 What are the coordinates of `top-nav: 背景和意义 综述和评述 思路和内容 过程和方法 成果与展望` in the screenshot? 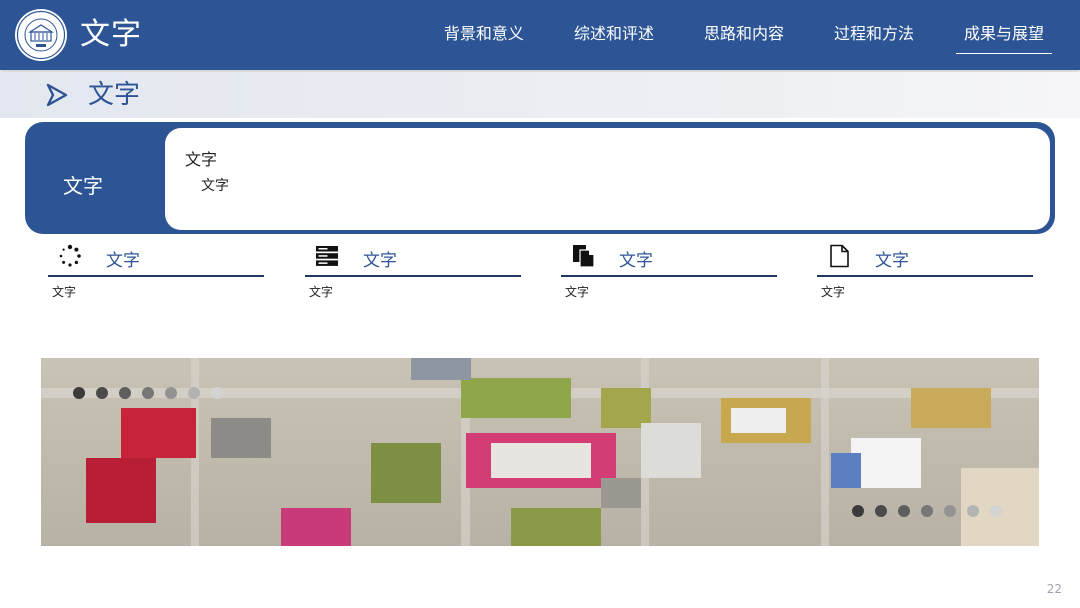 It's located at (727, 37).